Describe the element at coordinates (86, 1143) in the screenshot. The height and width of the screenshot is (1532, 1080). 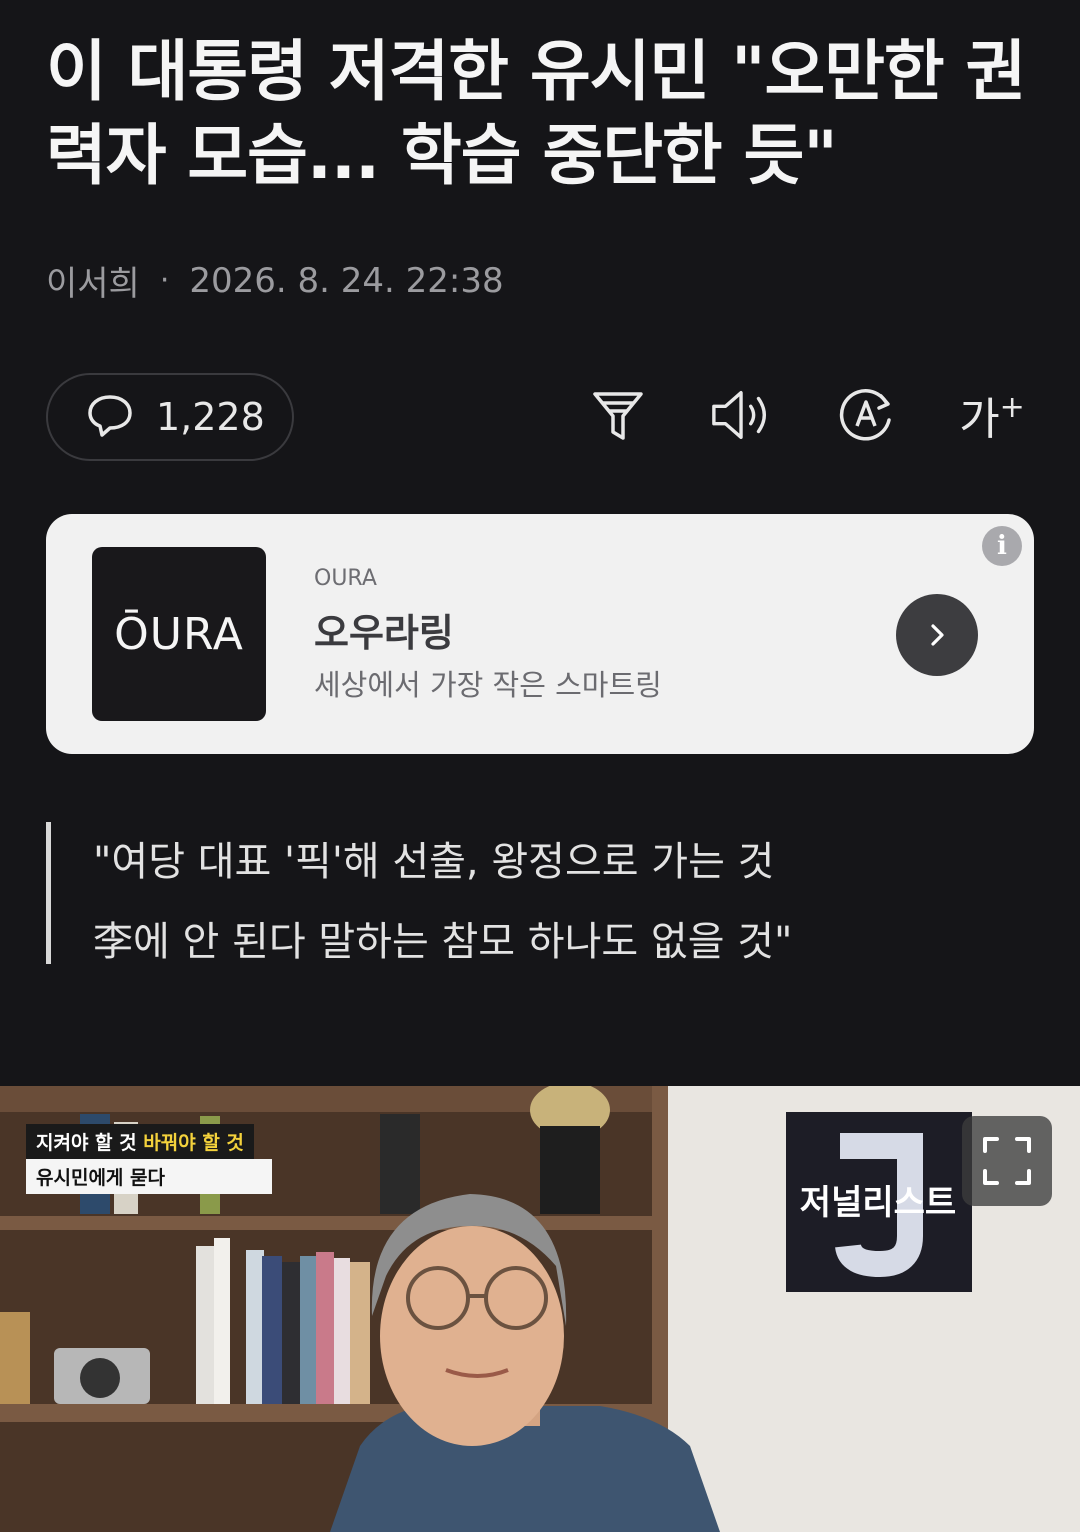
I see `caption-part-1: 지켜야 할 것` at that location.